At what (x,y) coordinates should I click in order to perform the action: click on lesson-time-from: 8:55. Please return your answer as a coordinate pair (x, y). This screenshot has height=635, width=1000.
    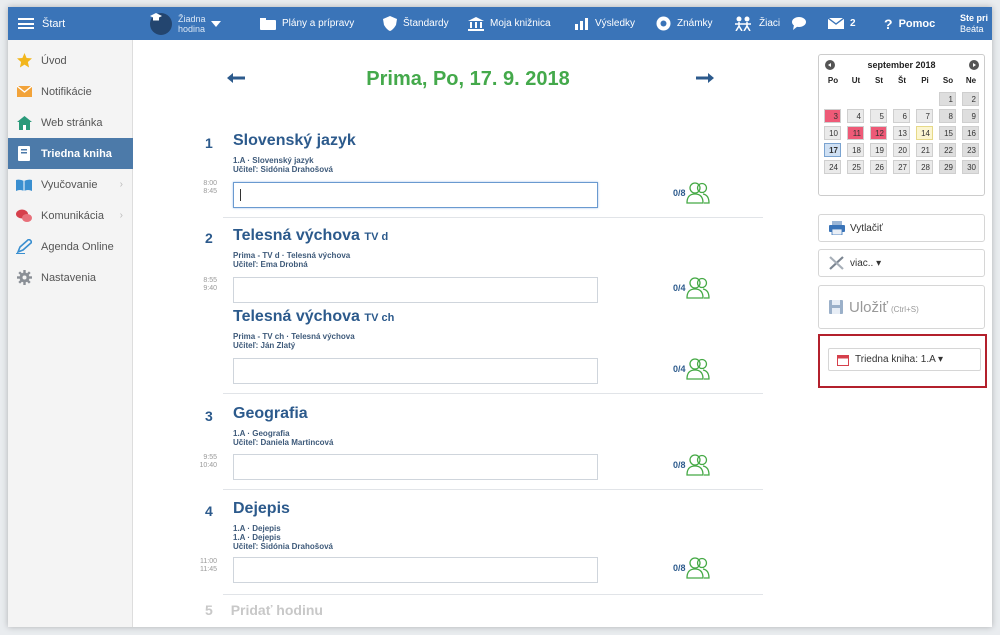
    Looking at the image, I should click on (210, 280).